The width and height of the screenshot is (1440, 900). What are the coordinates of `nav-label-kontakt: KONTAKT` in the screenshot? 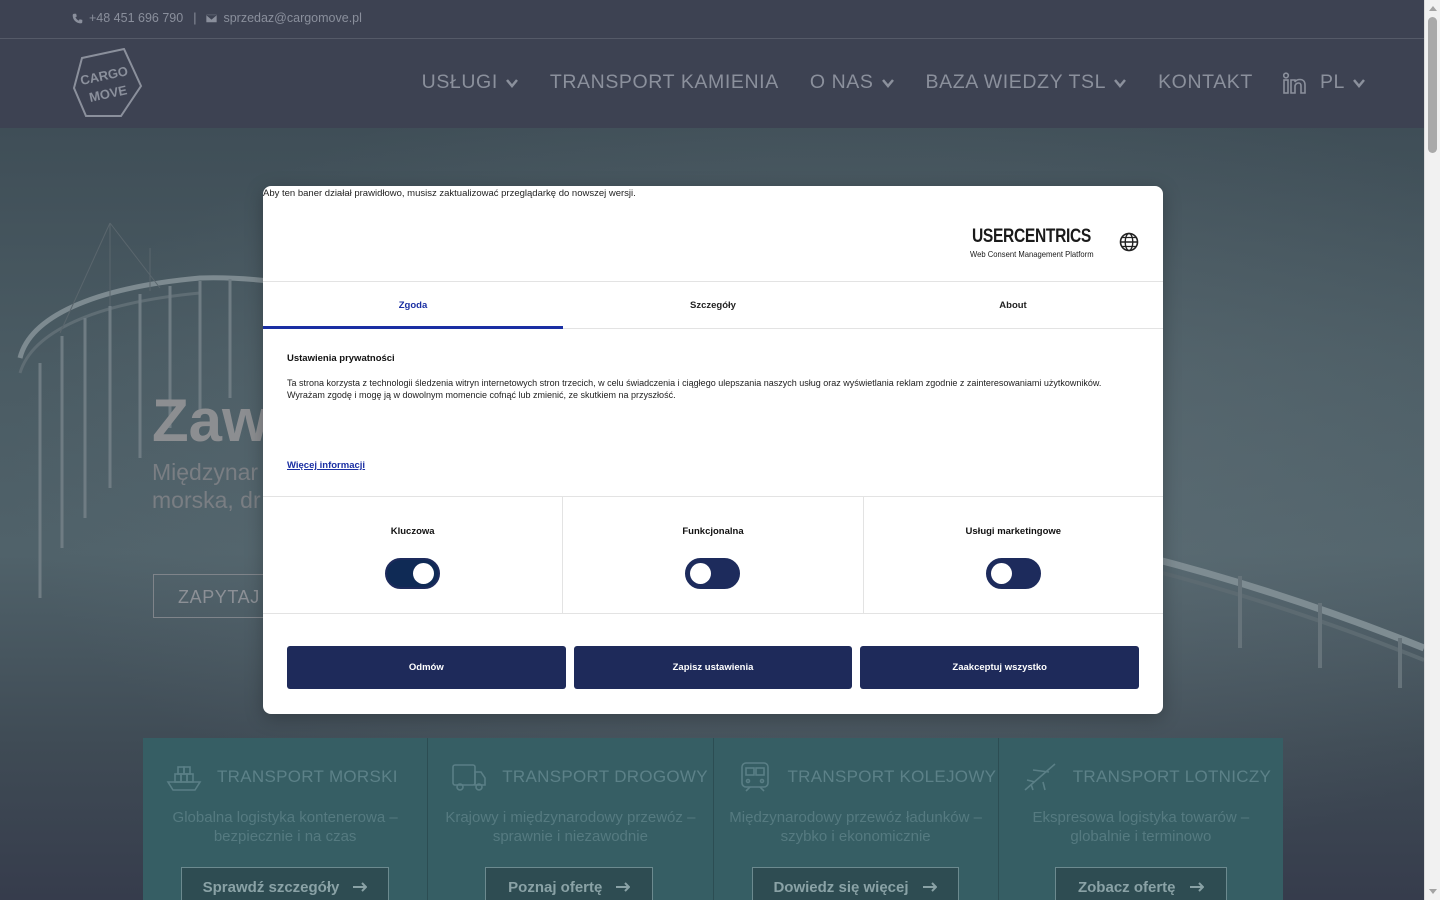 It's located at (1205, 82).